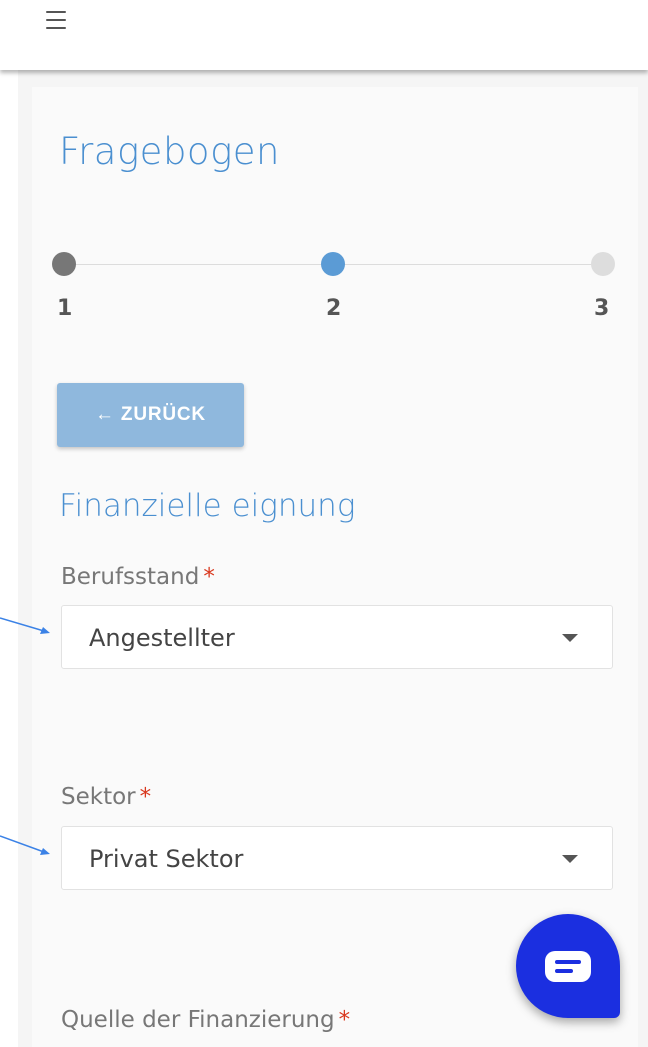 The width and height of the screenshot is (648, 1047). I want to click on top-bar, so click(324, 35).